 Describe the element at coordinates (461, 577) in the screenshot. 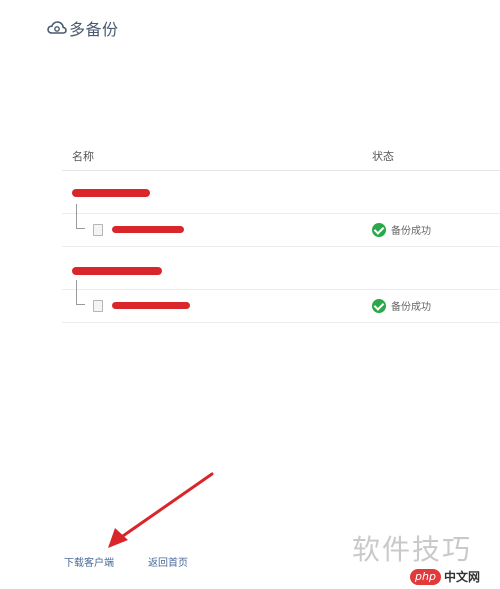

I see `site-name: 中文网` at that location.